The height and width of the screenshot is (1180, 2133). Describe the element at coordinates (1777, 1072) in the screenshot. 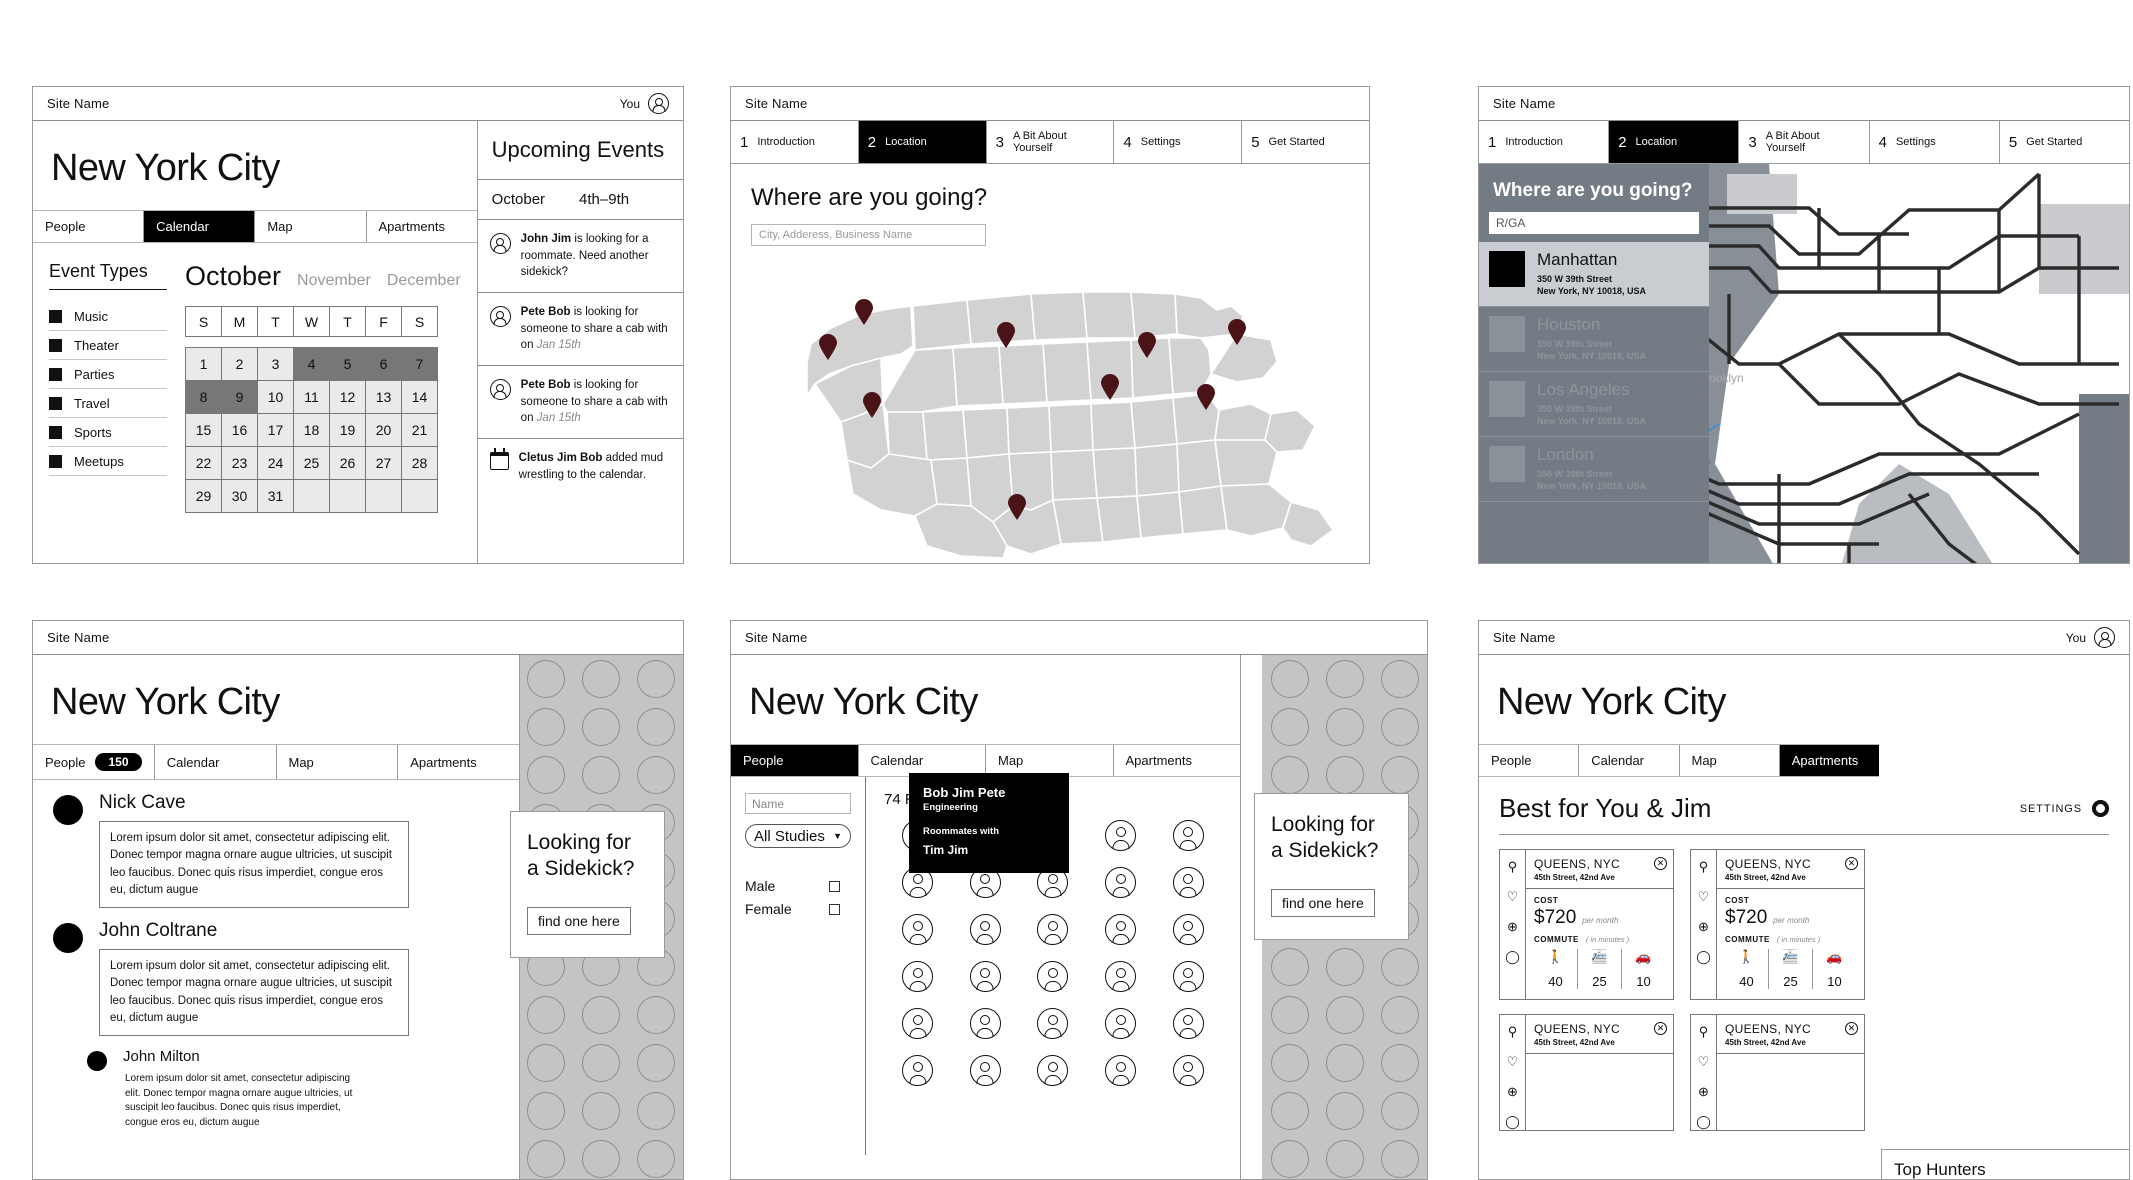

I see `apartment-card: ⚲ ♡ ⊕ ◯ QUEENS, NYC 45th Street, 42nd Ave ✕` at that location.